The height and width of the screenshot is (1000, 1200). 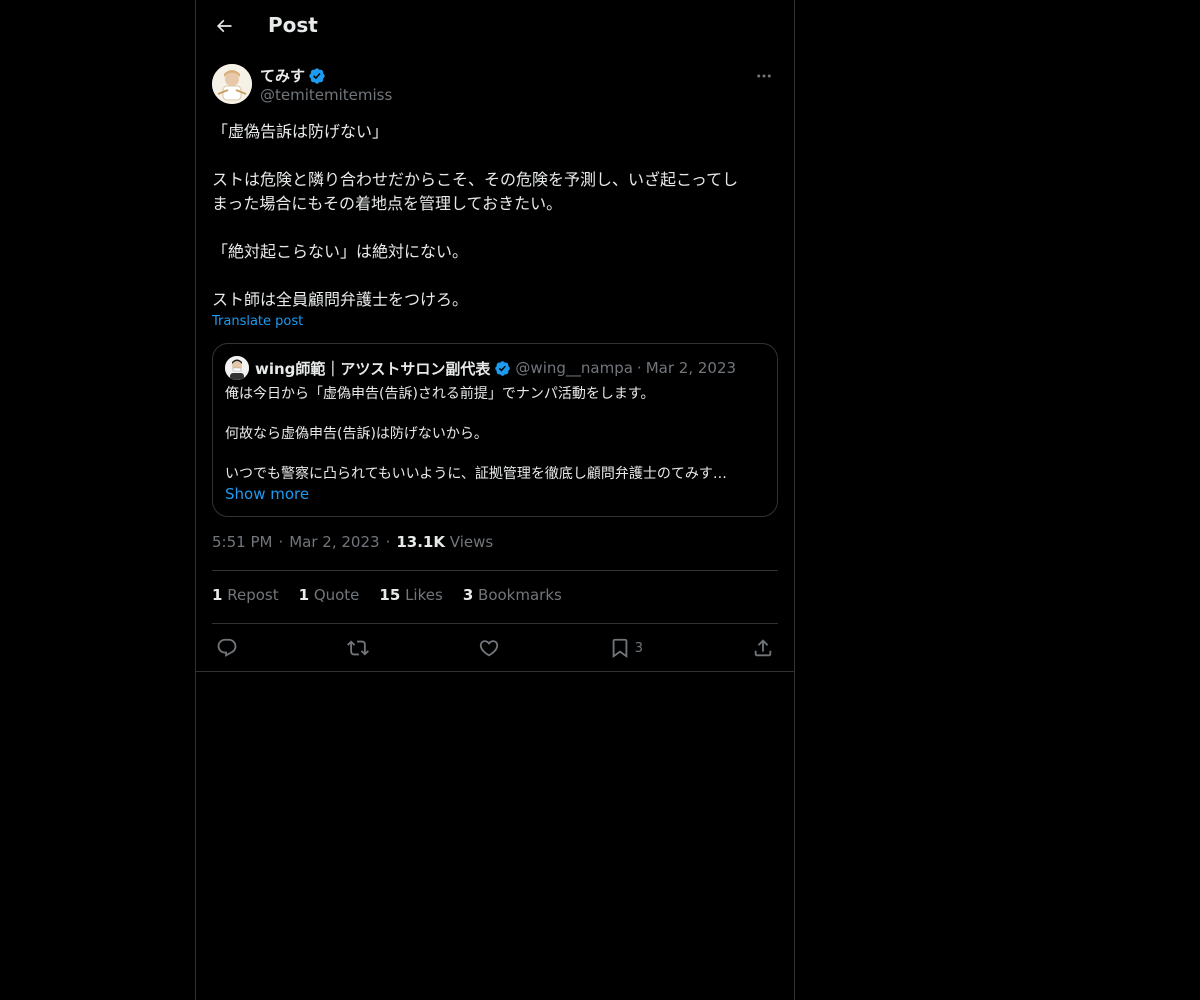 What do you see at coordinates (574, 368) in the screenshot?
I see `quoted-author-handle: @wing__nampa` at bounding box center [574, 368].